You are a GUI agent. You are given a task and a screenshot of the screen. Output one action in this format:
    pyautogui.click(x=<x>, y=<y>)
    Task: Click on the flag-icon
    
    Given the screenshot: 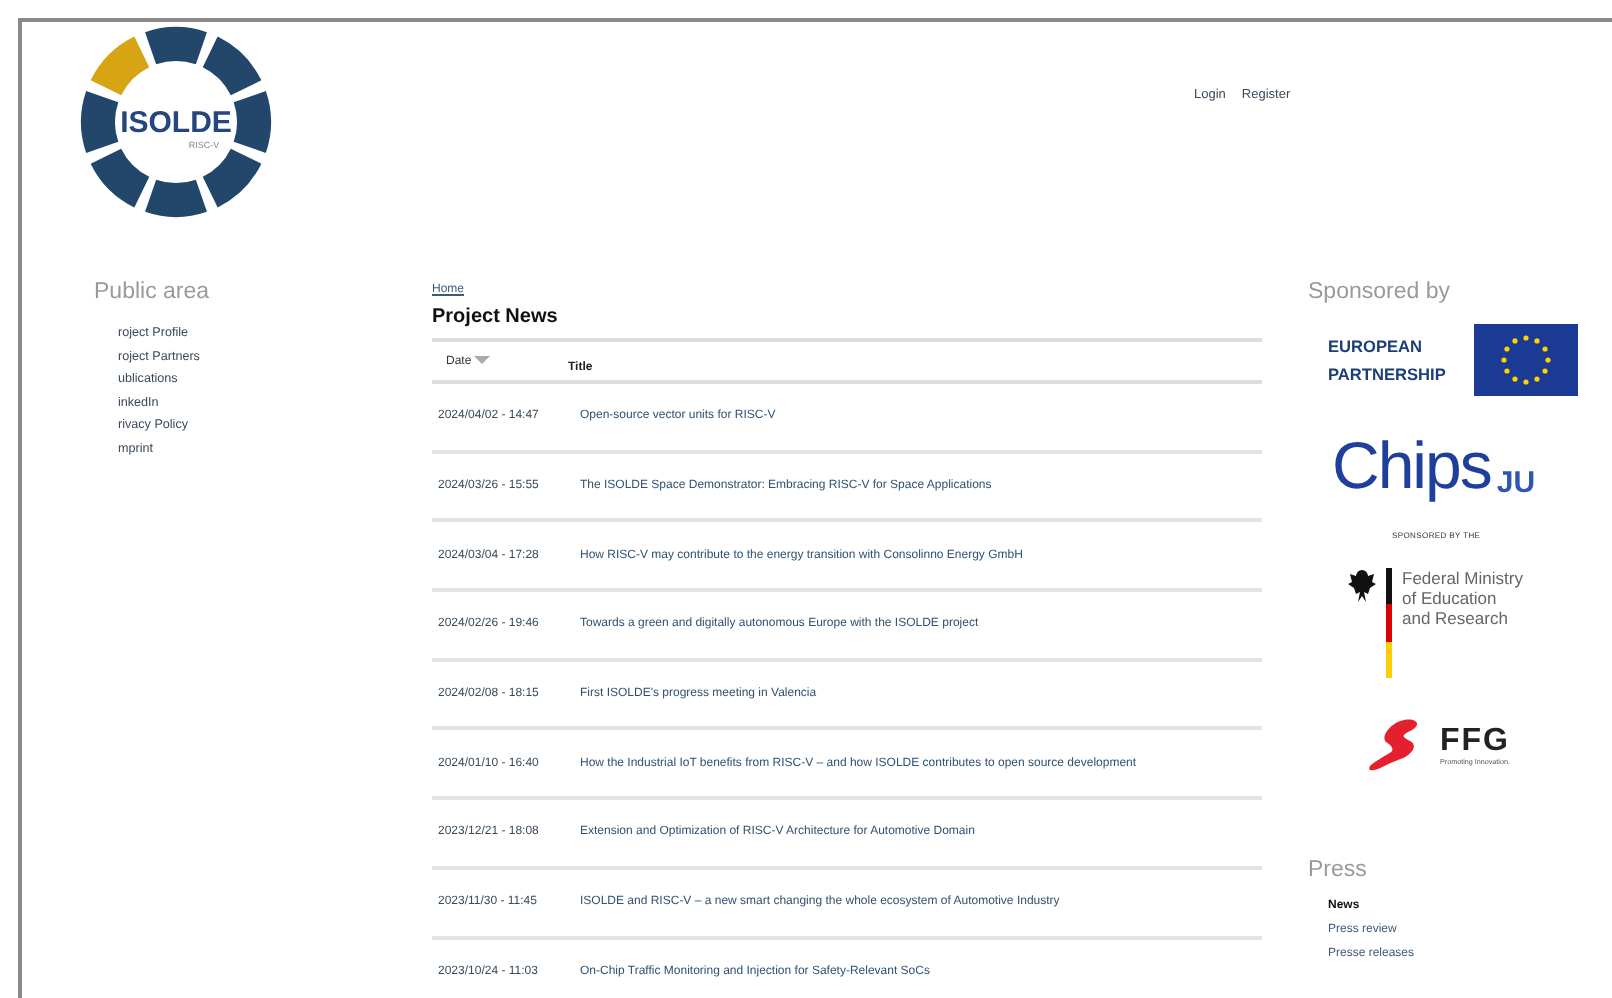 What is the action you would take?
    pyautogui.click(x=1525, y=360)
    